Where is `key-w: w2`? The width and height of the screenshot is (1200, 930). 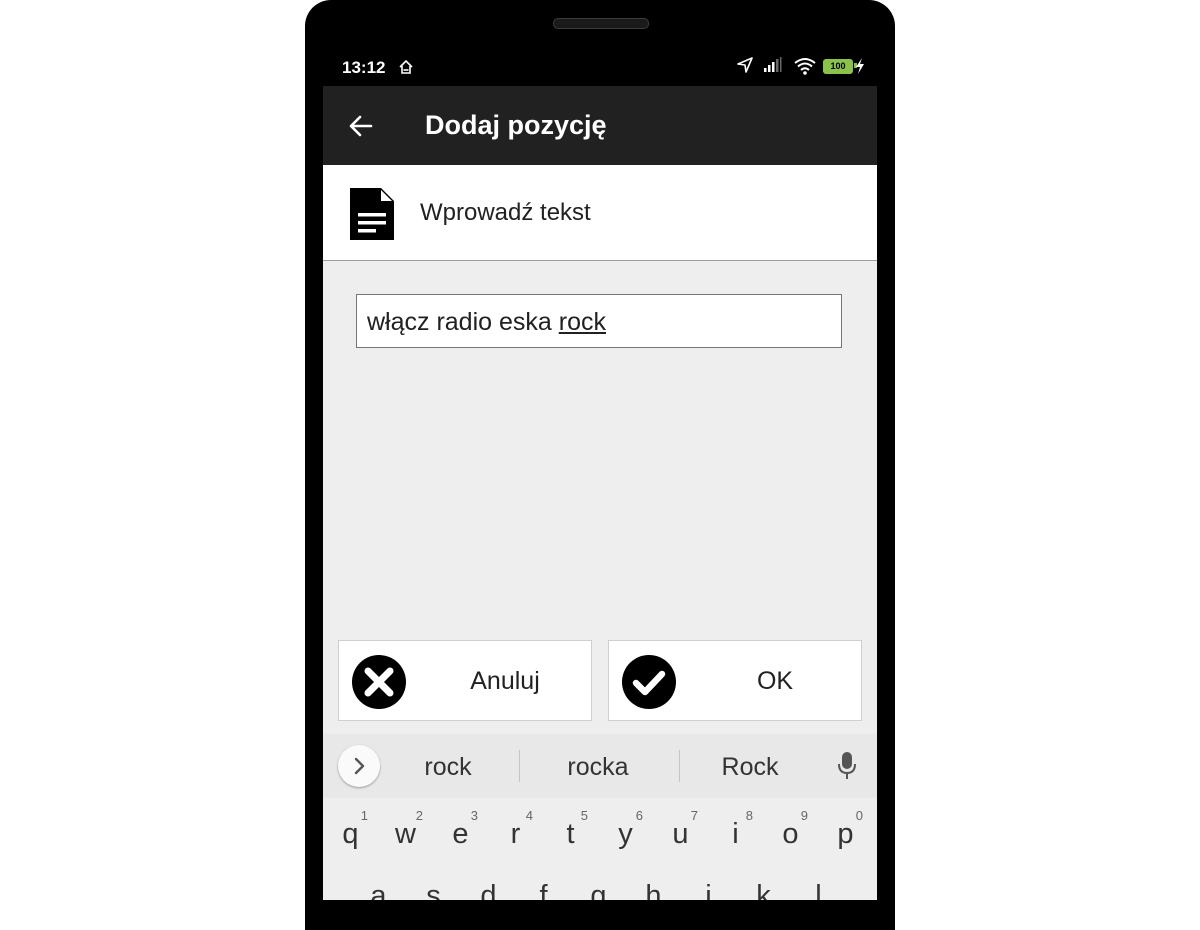
key-w: w2 is located at coordinates (405, 828).